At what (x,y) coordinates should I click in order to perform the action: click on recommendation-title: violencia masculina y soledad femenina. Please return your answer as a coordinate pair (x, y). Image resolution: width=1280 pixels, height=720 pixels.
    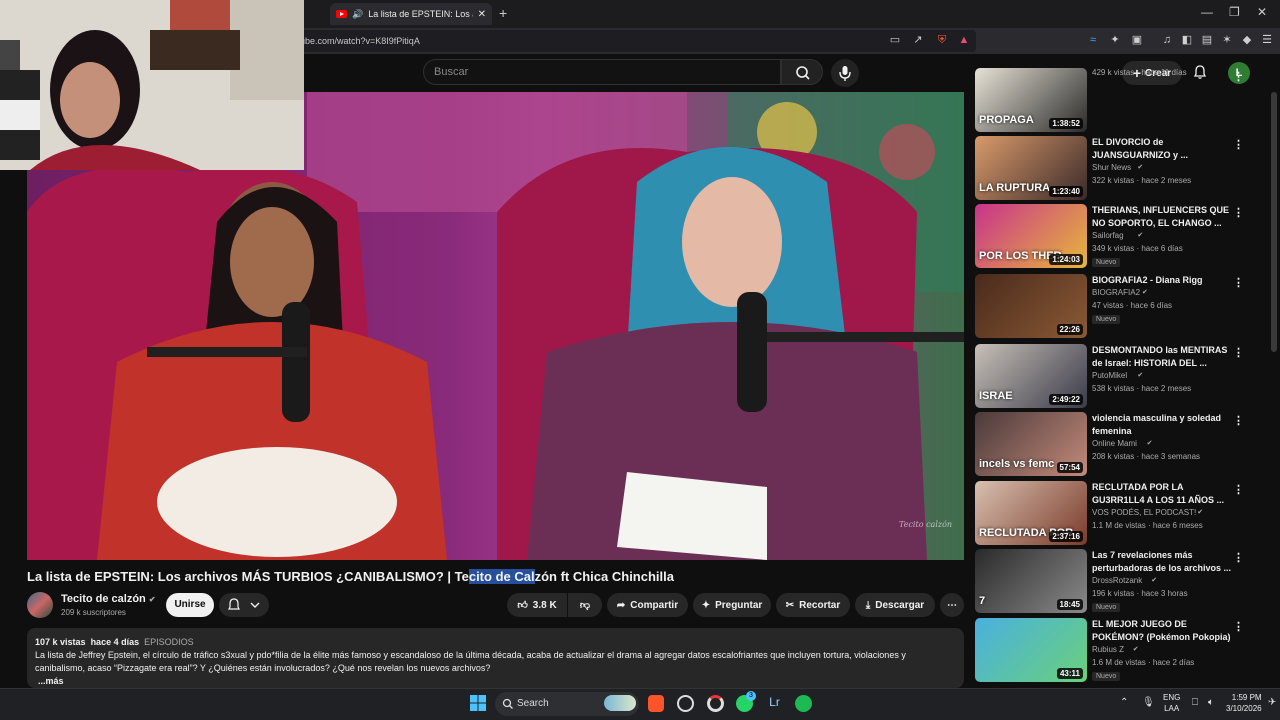
    Looking at the image, I should click on (1162, 425).